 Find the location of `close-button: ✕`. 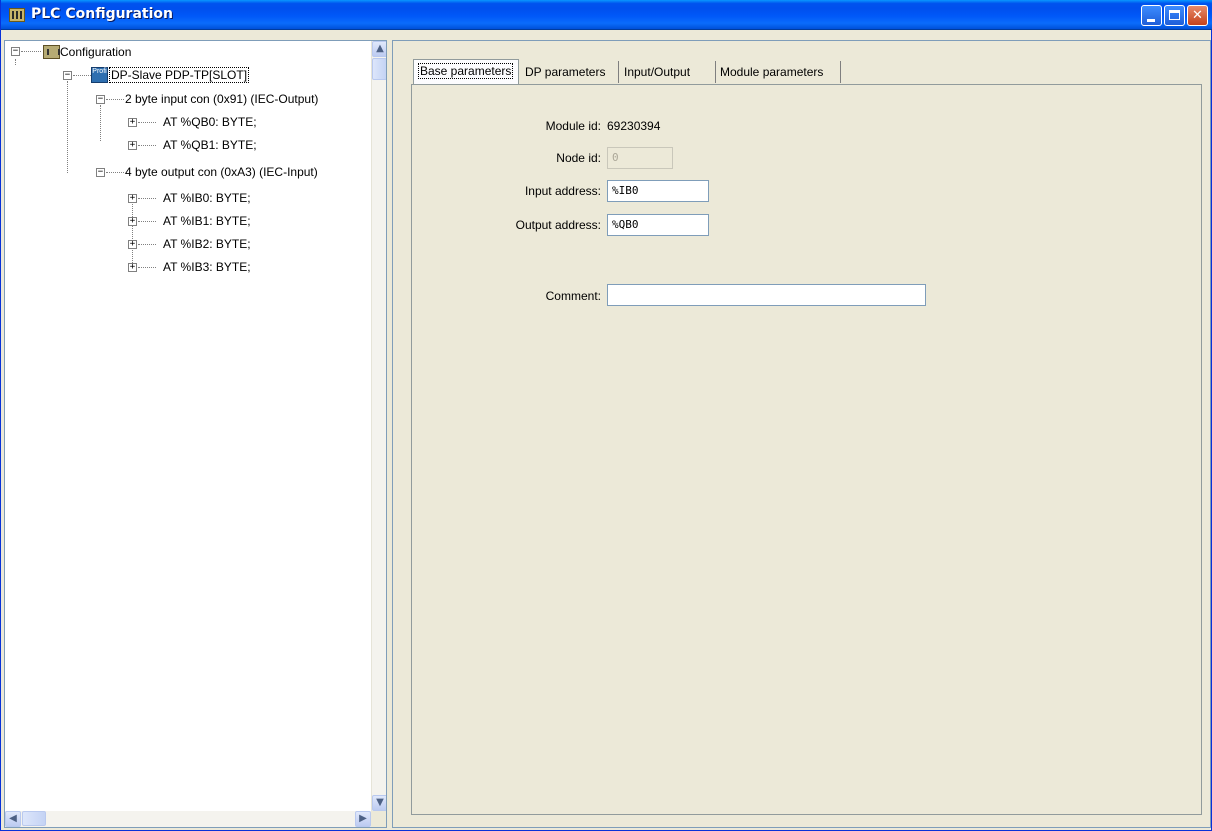

close-button: ✕ is located at coordinates (1197, 15).